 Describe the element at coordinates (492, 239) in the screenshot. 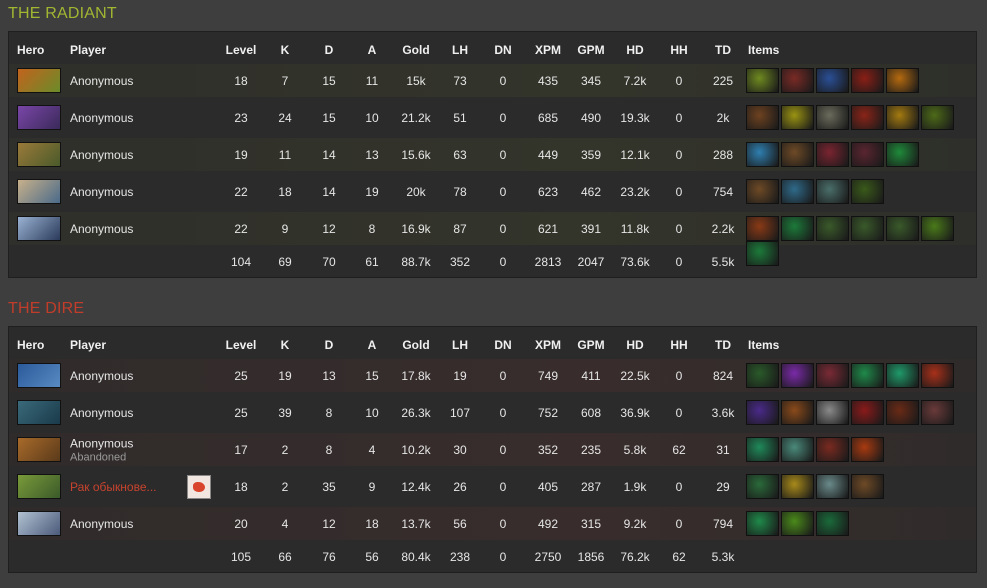

I see `player-row: Anonymous 22 9 12 8 16.9k 87 0 621 391 11.8k 0 2.2k` at that location.